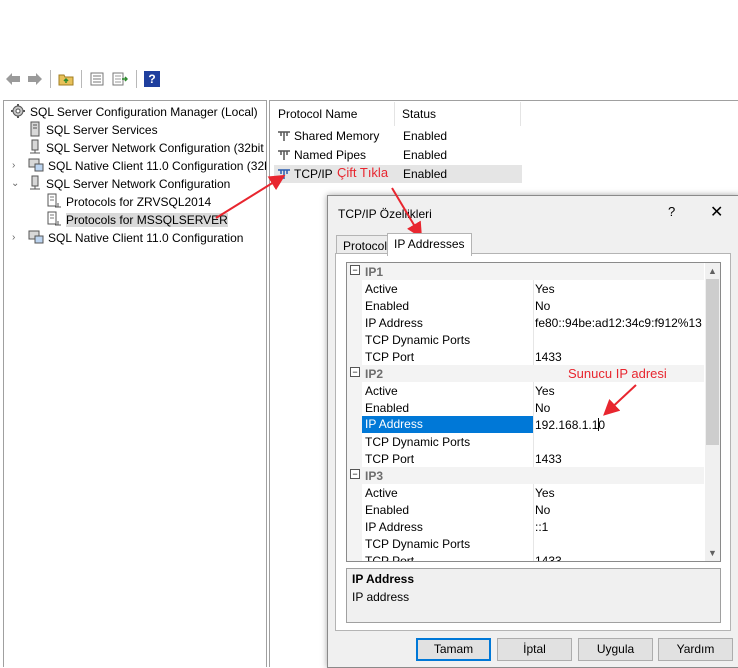 This screenshot has height=668, width=738. Describe the element at coordinates (330, 155) in the screenshot. I see `protocol-name: Named Pipes` at that location.